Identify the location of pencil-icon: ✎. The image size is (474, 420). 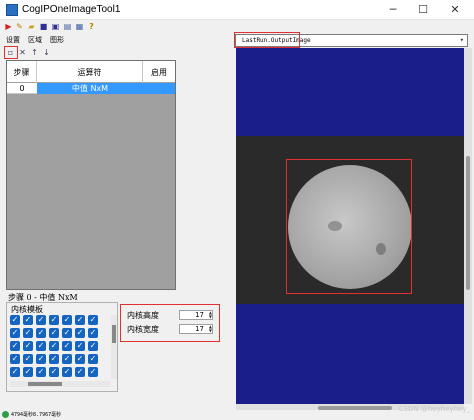
(19, 26).